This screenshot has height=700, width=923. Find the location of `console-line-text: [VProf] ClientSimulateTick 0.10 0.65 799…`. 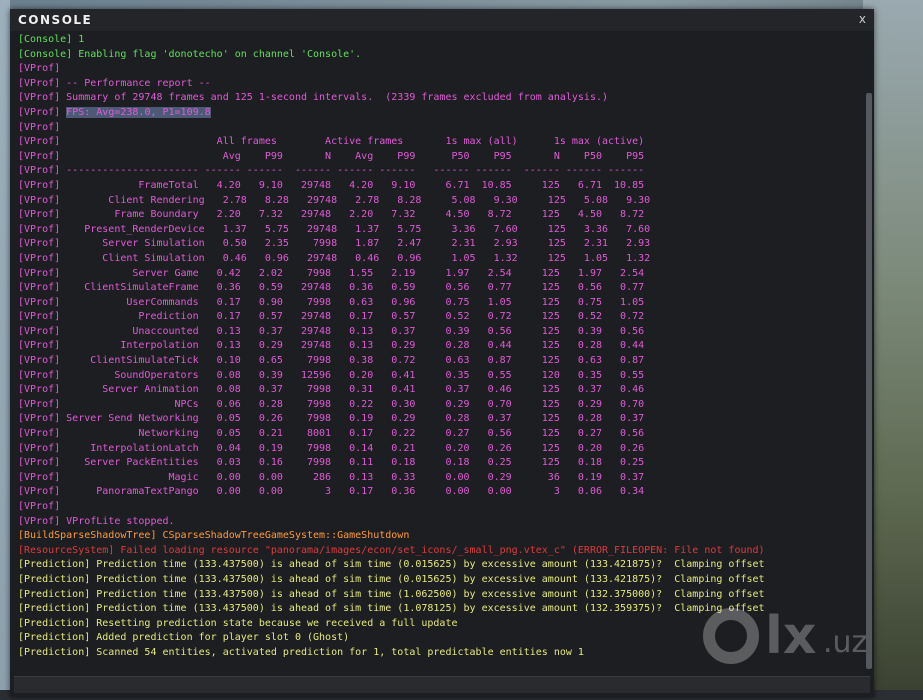

console-line-text: [VProf] ClientSimulateTick 0.10 0.65 799… is located at coordinates (331, 361).